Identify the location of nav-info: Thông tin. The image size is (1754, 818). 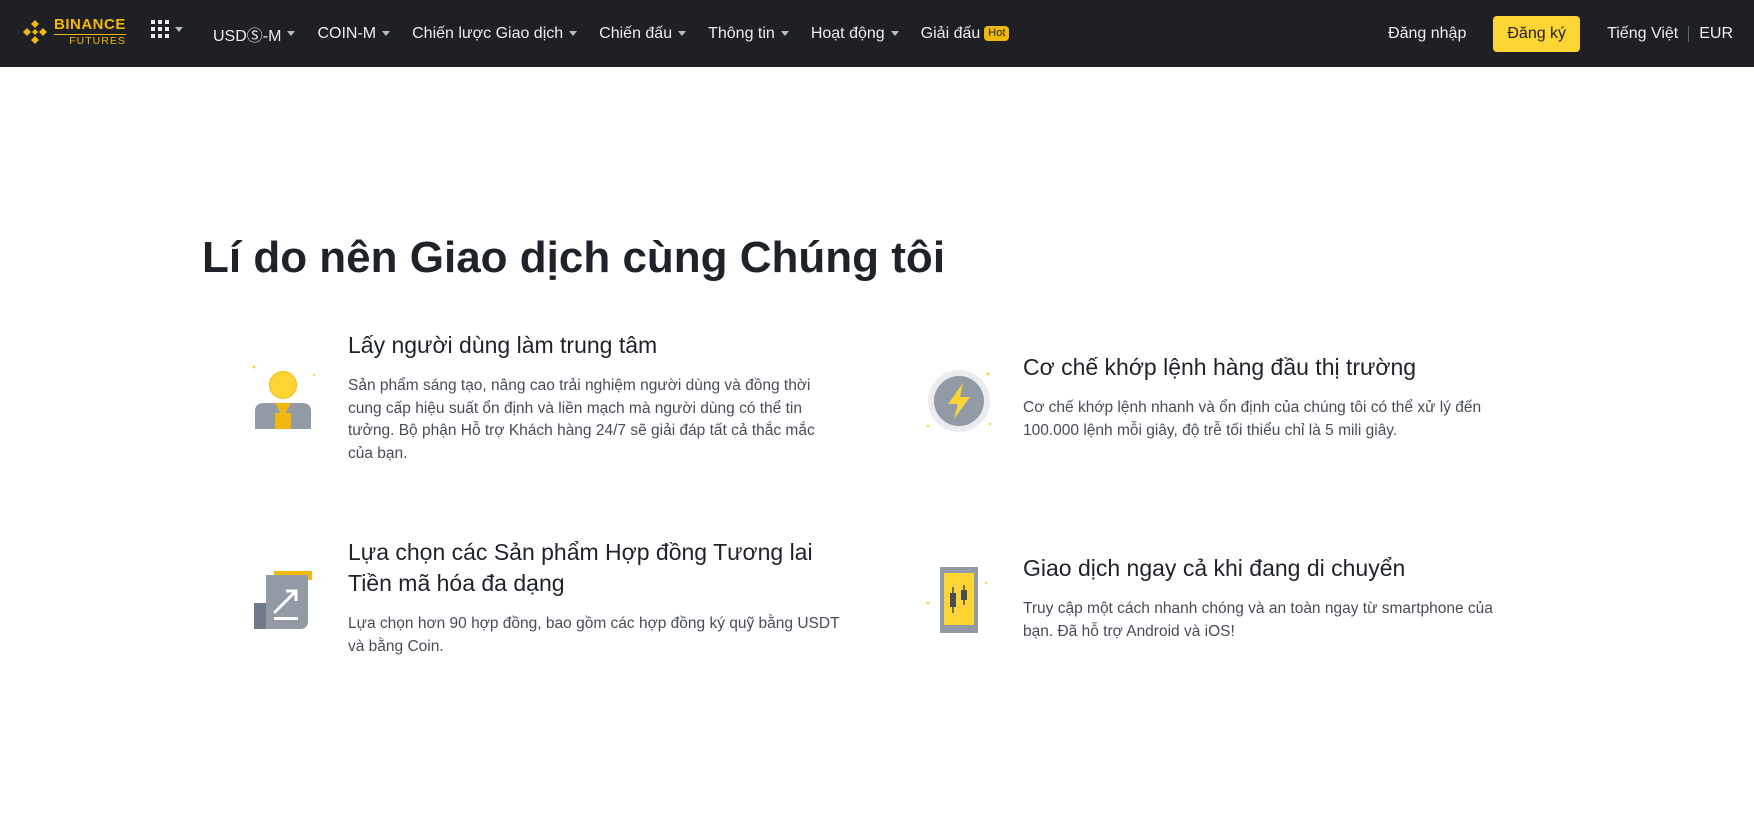
(748, 34).